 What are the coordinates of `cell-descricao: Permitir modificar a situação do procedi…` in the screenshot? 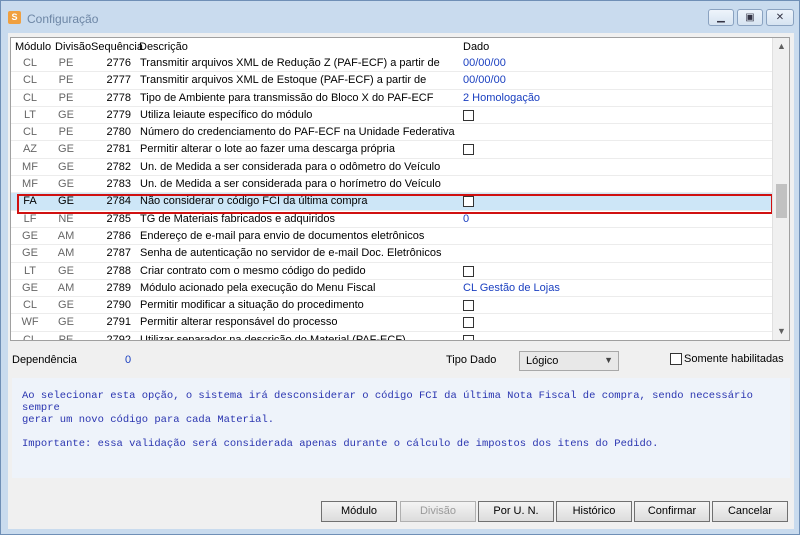 It's located at (252, 305).